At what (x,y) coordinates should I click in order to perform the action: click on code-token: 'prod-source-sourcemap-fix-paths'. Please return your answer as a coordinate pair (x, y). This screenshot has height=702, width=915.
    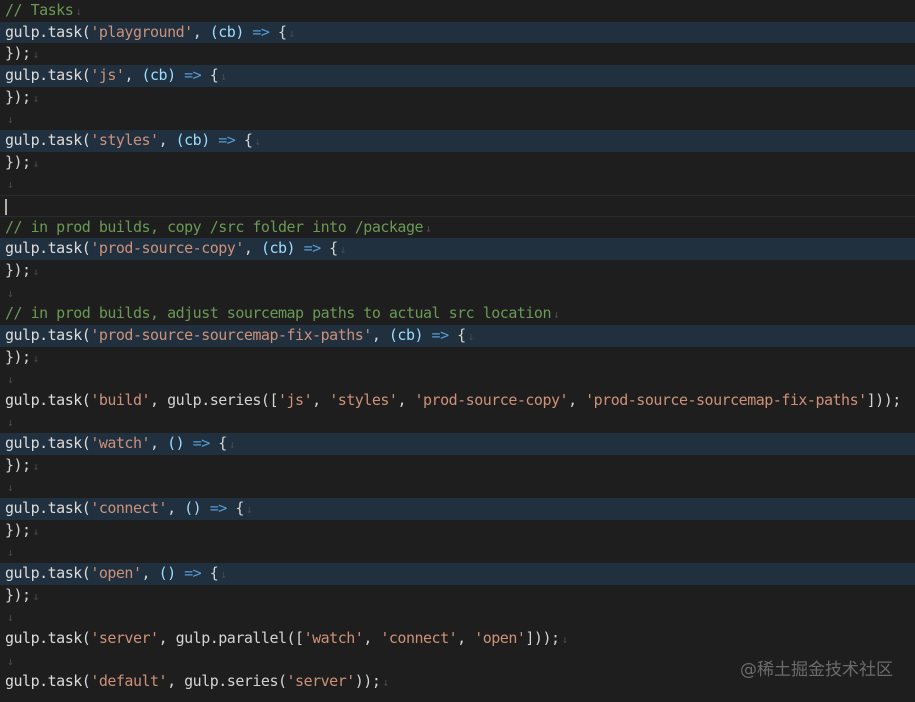
    Looking at the image, I should click on (231, 334).